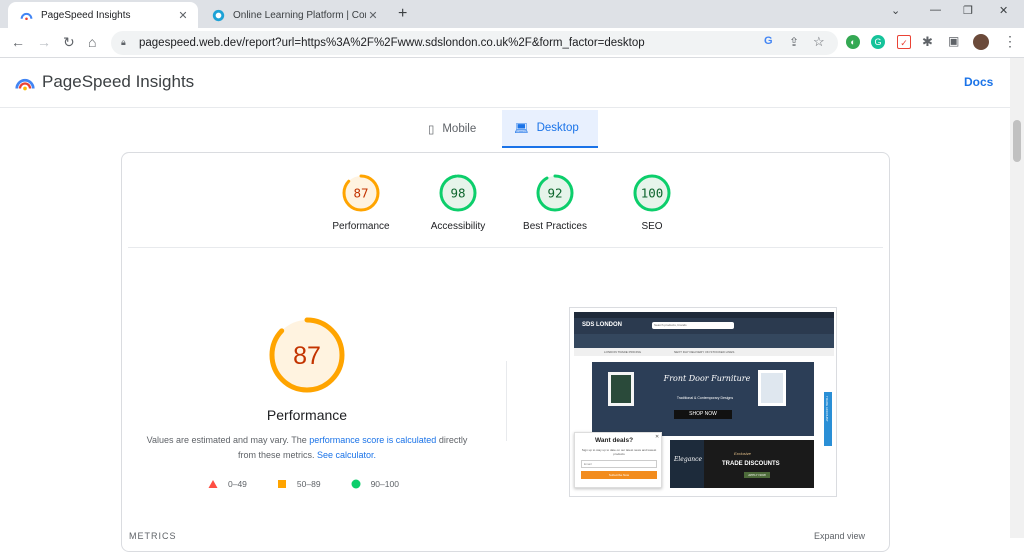 The height and width of the screenshot is (552, 1024). I want to click on score-legend: 0–49 50–89 90–100, so click(318, 484).